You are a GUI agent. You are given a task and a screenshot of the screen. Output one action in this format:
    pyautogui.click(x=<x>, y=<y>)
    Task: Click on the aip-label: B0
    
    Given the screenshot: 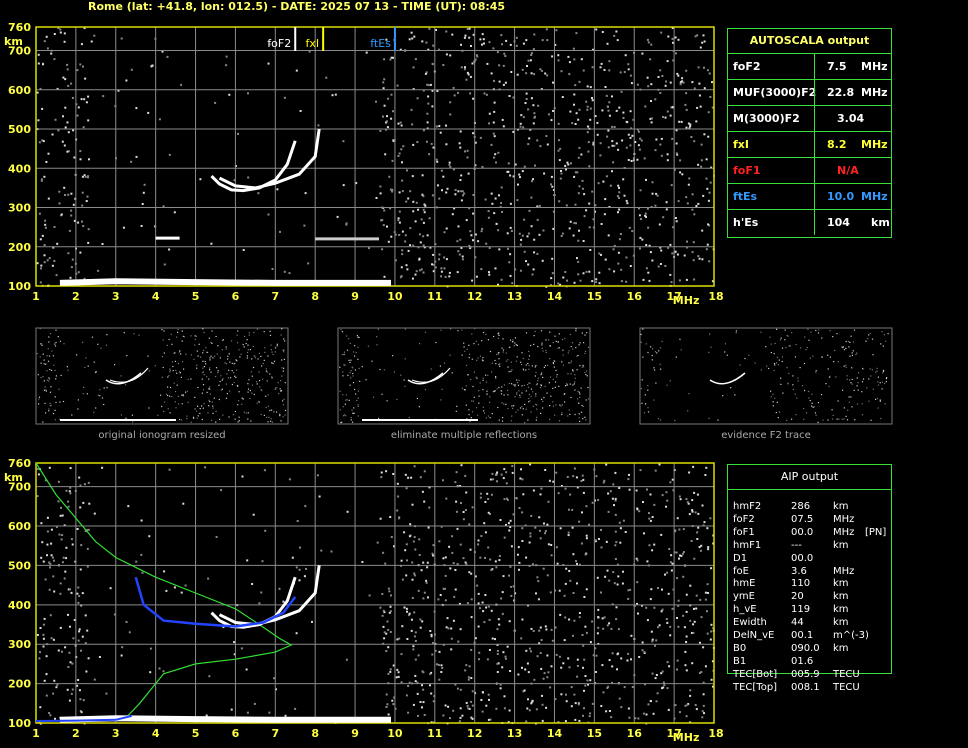 What is the action you would take?
    pyautogui.click(x=740, y=648)
    